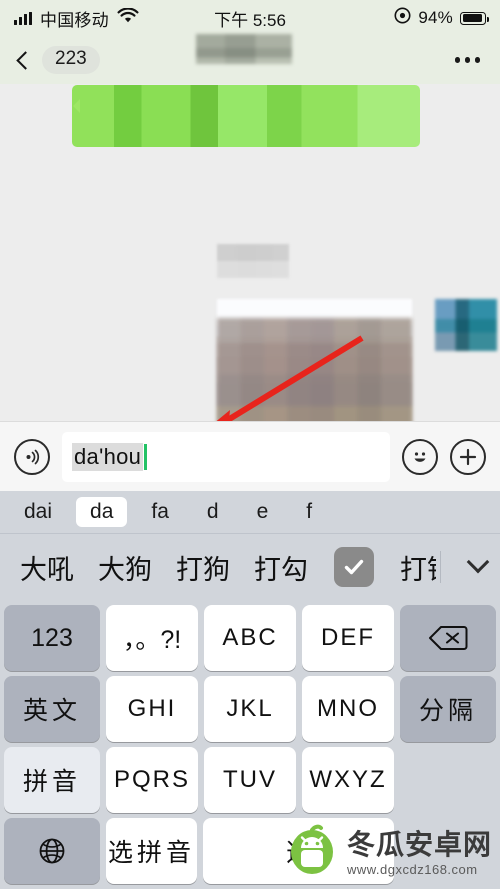  I want to click on plus-circle-icon, so click(468, 456).